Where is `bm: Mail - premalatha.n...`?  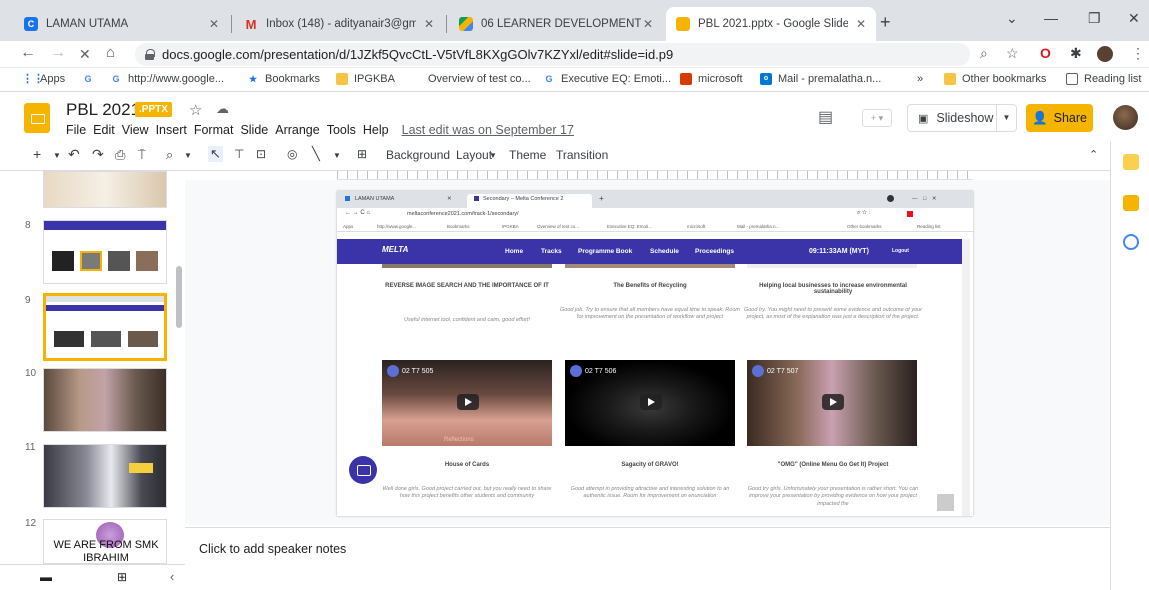 bm: Mail - premalatha.n... is located at coordinates (758, 226).